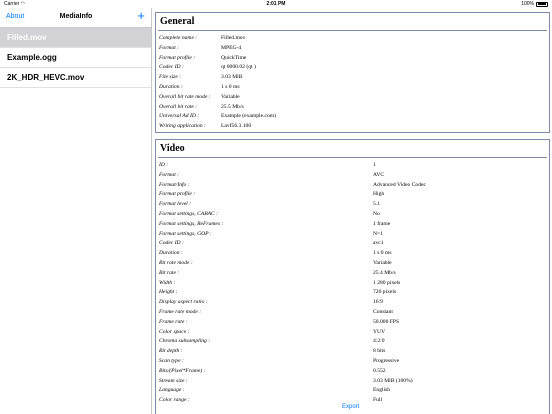  Describe the element at coordinates (167, 282) in the screenshot. I see `info-key: Width :` at that location.